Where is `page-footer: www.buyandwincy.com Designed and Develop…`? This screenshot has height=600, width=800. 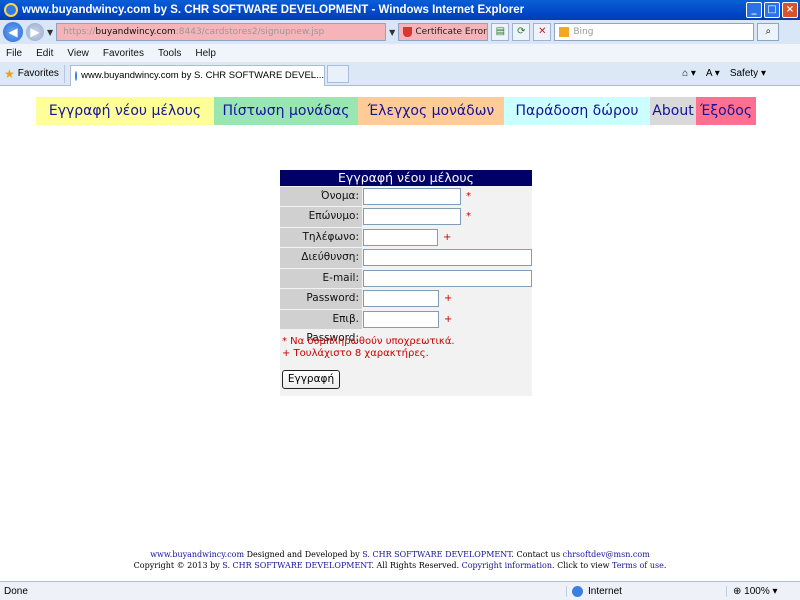 page-footer: www.buyandwincy.com Designed and Develop… is located at coordinates (400, 560).